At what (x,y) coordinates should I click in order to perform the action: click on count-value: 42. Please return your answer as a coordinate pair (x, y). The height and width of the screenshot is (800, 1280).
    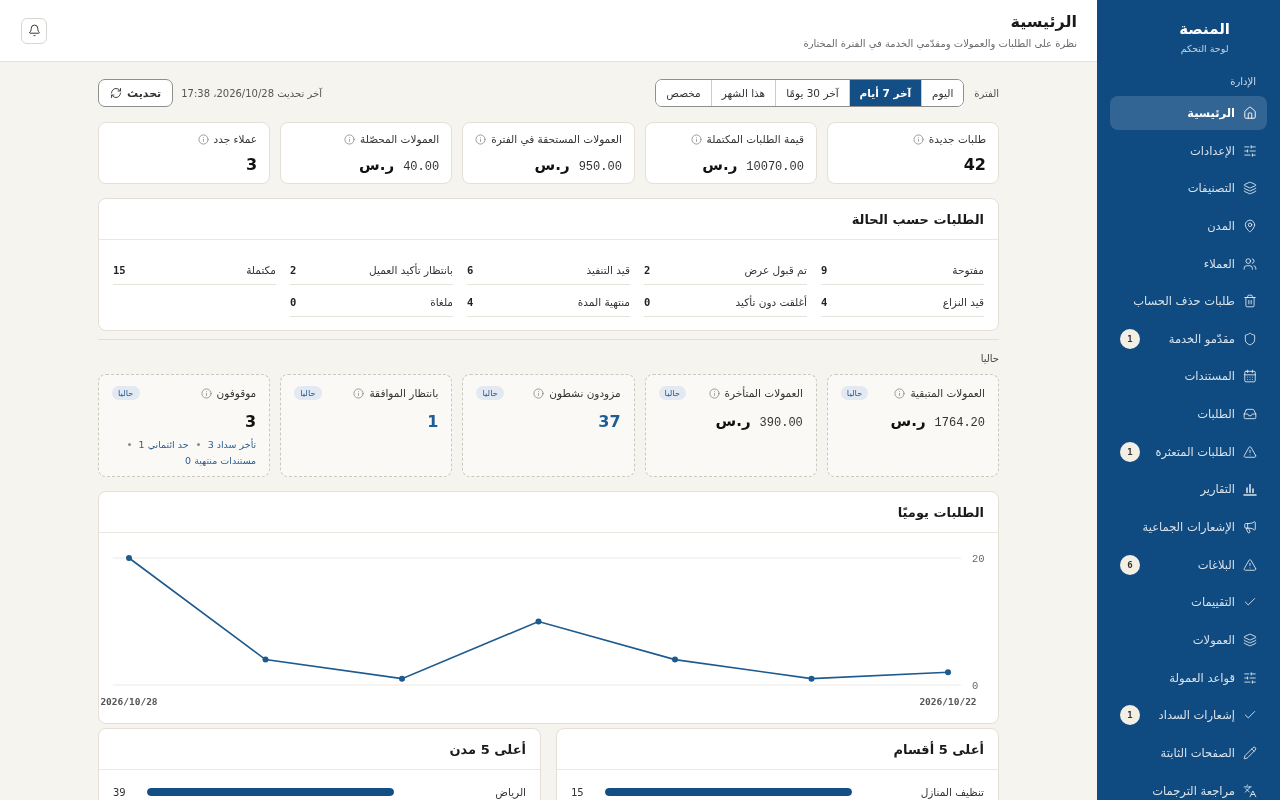
    Looking at the image, I should click on (974, 164).